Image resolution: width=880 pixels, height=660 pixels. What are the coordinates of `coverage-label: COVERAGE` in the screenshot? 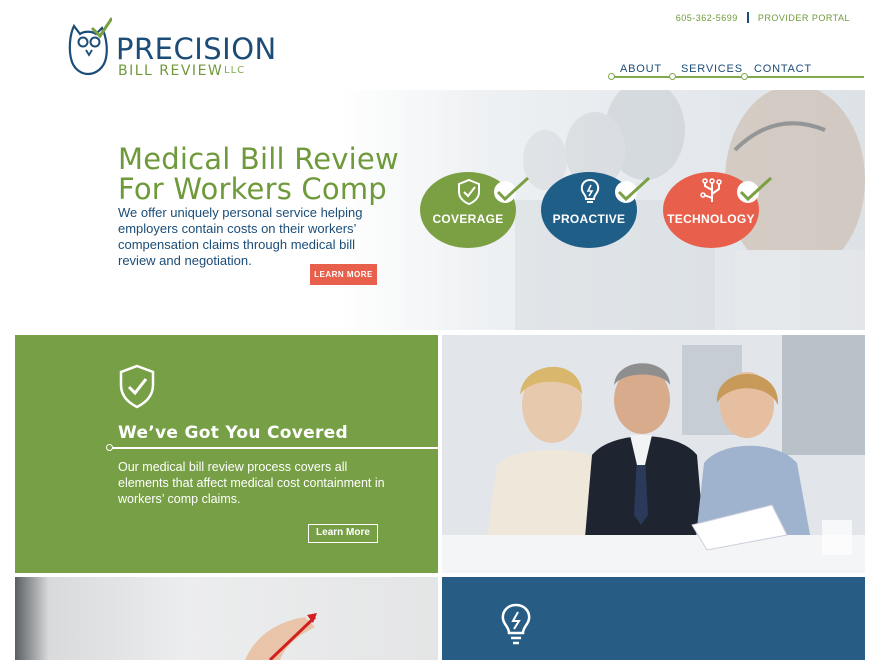 It's located at (468, 219).